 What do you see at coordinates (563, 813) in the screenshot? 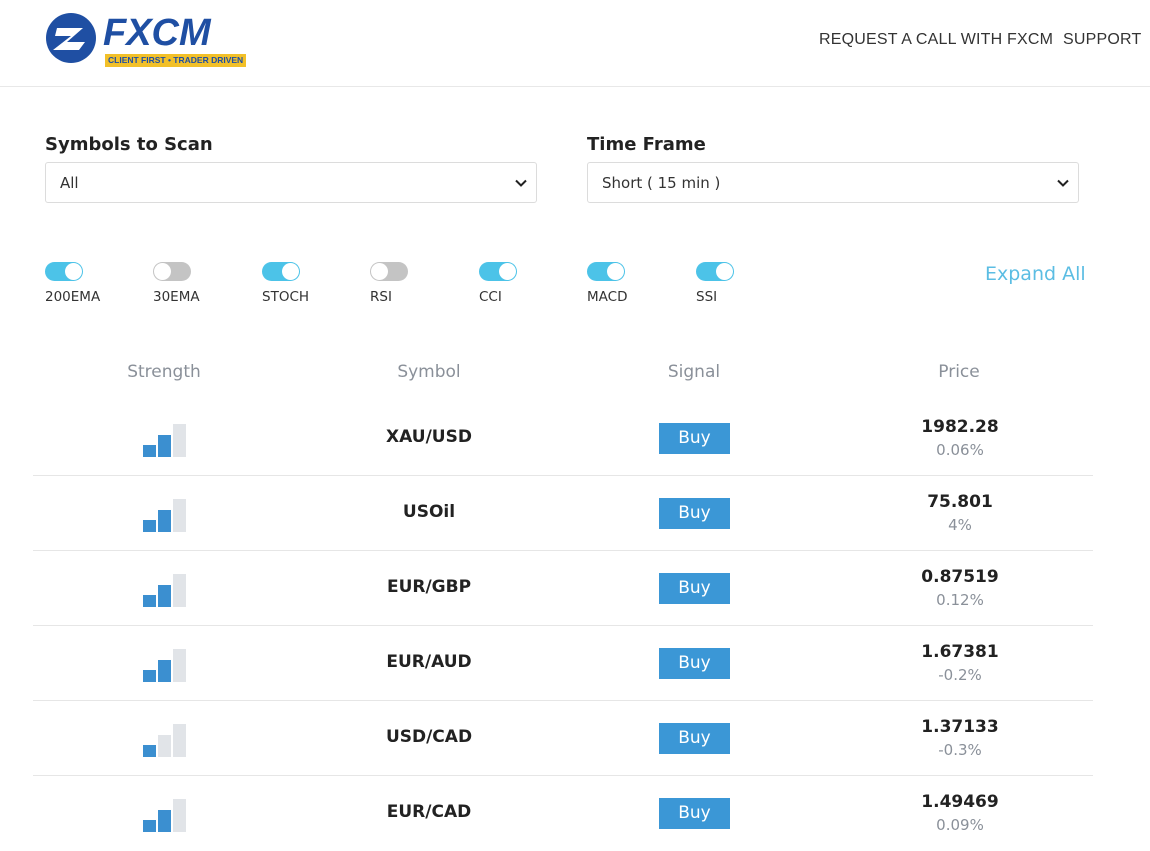
I see `table-row: EUR/CAD Buy 1.49469 0.09%` at bounding box center [563, 813].